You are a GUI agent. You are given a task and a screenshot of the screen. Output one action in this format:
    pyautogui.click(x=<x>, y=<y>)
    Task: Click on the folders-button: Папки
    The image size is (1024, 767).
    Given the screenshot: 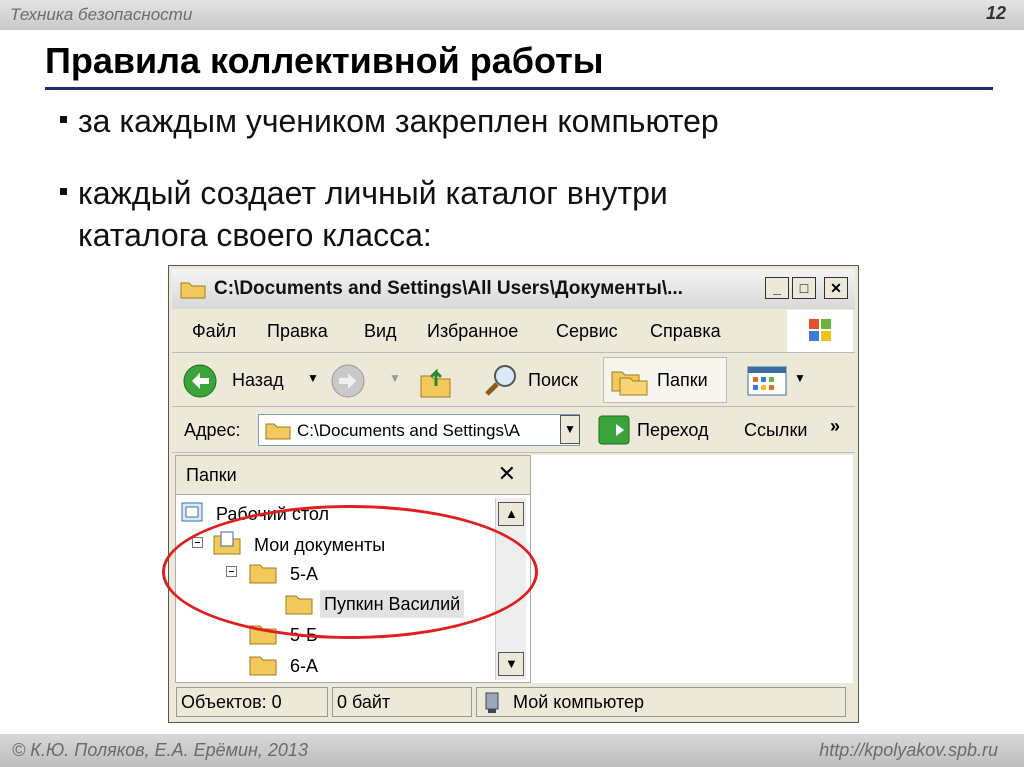 What is the action you would take?
    pyautogui.click(x=665, y=380)
    